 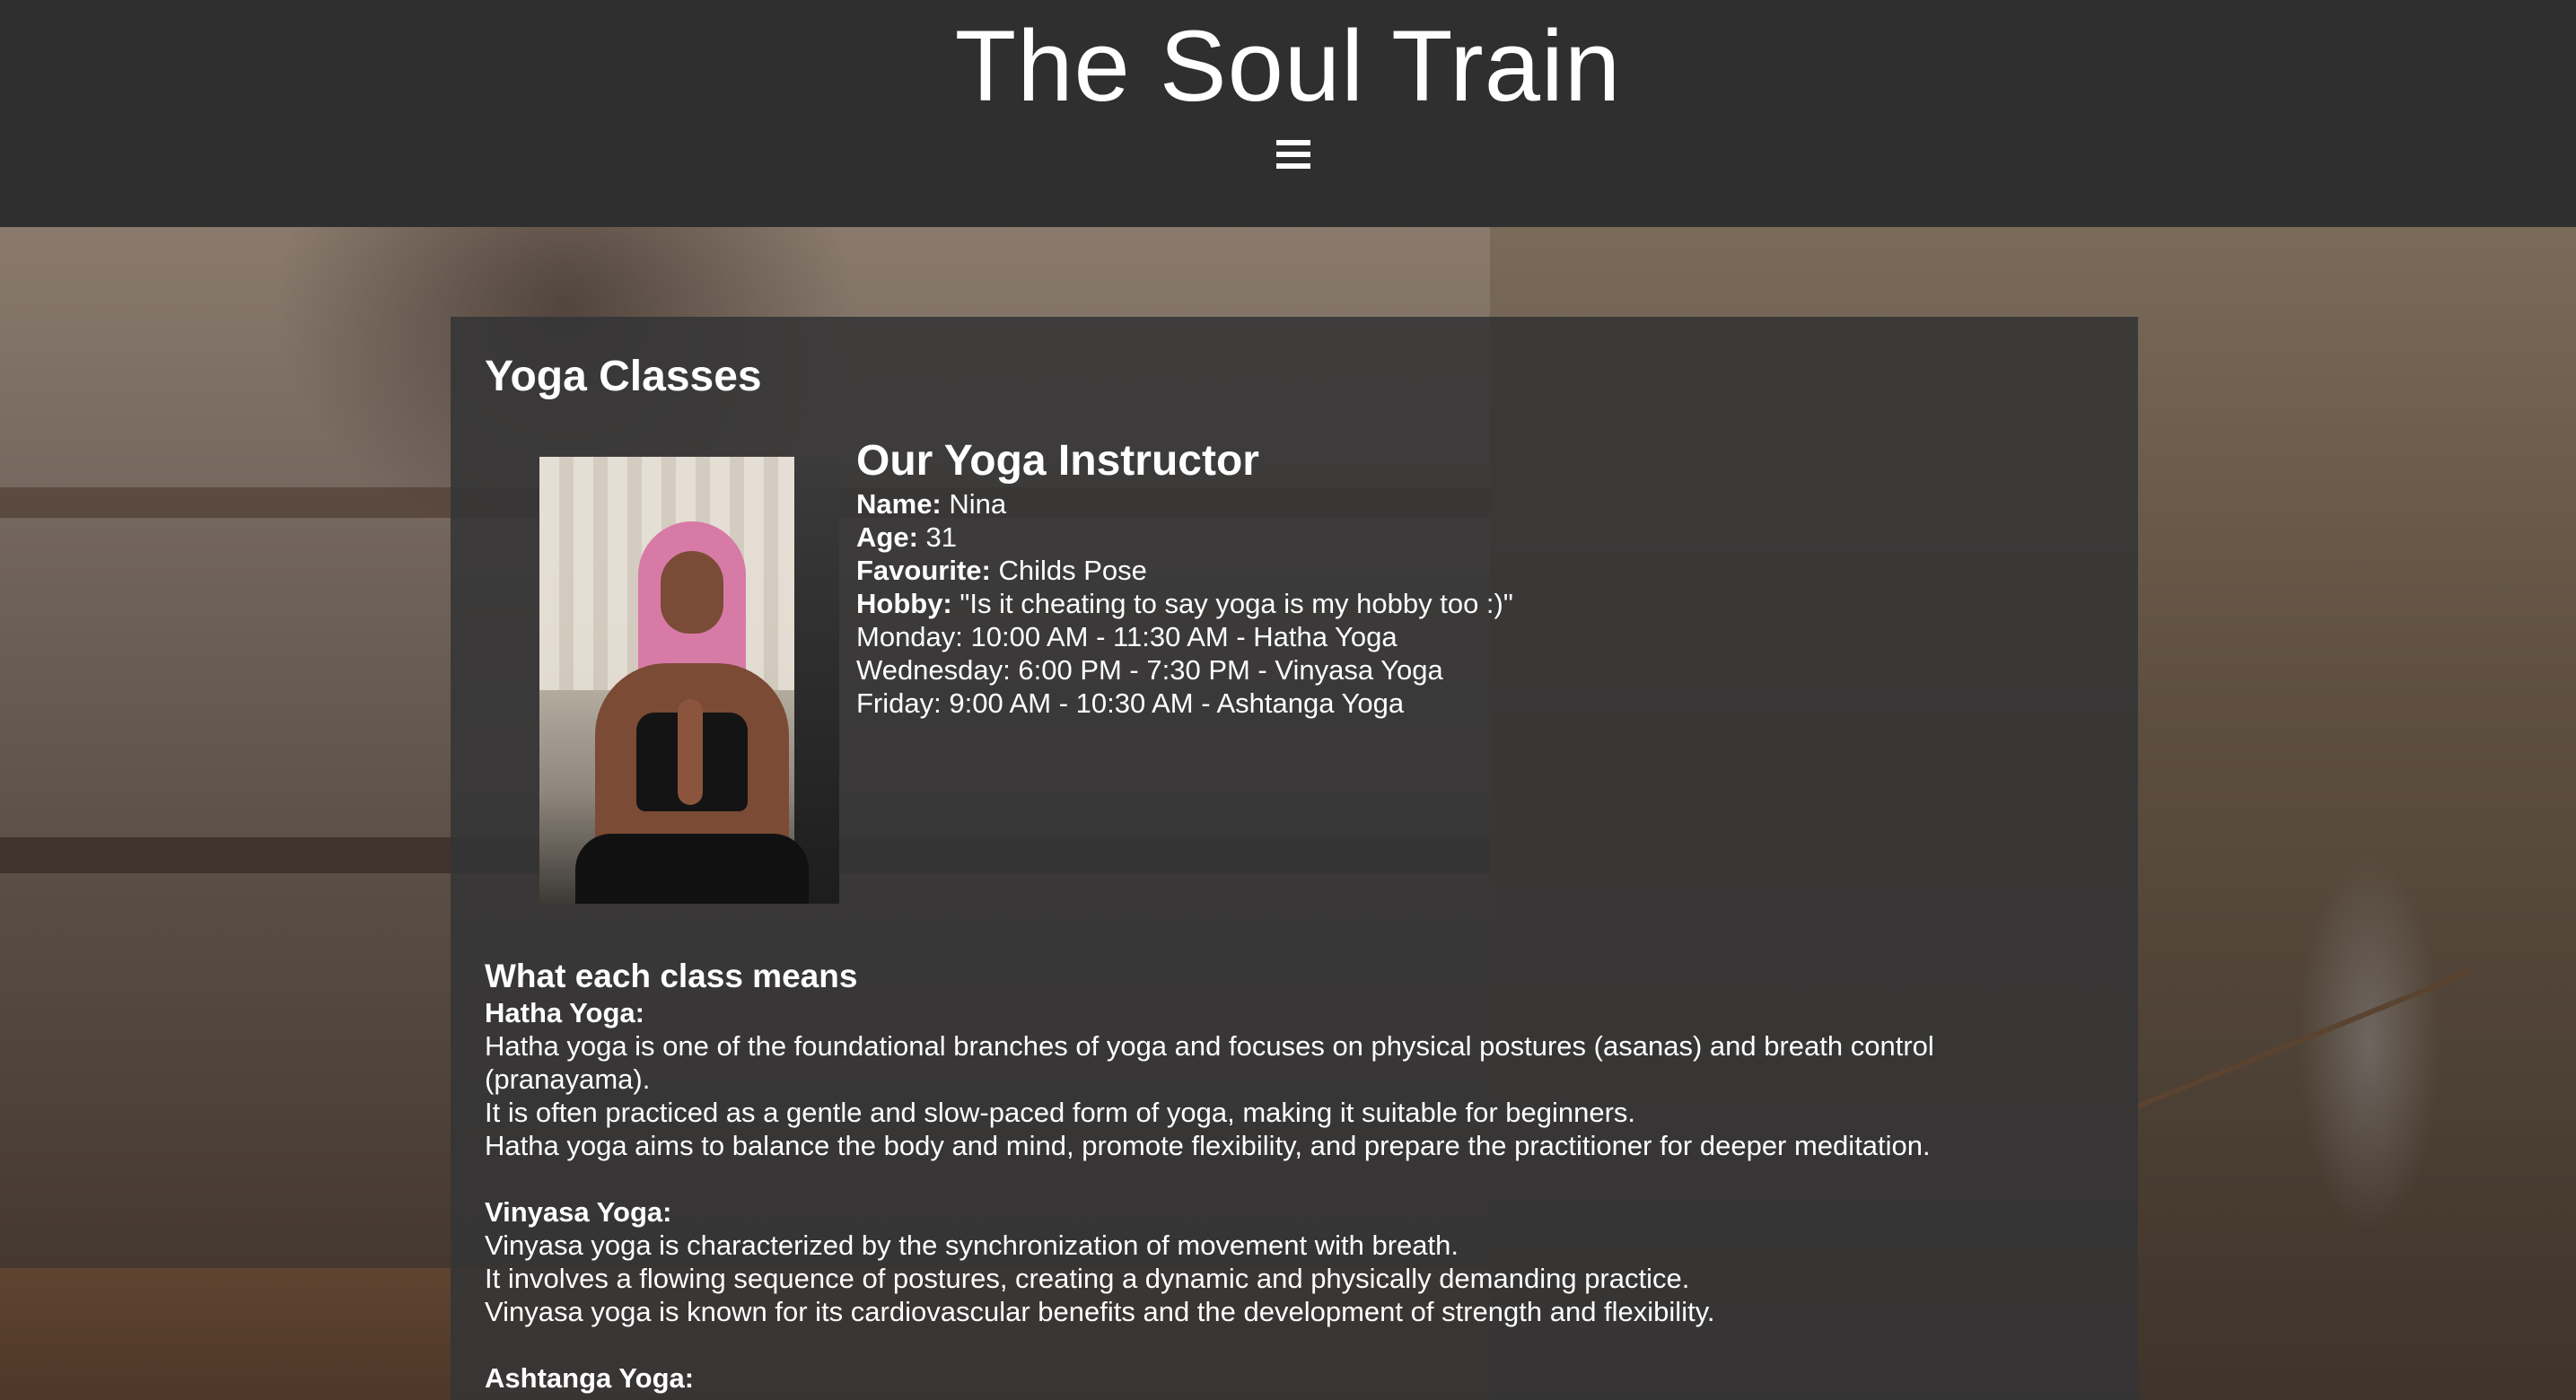 I want to click on instructor-favourite: Childs Pose, so click(x=1072, y=571).